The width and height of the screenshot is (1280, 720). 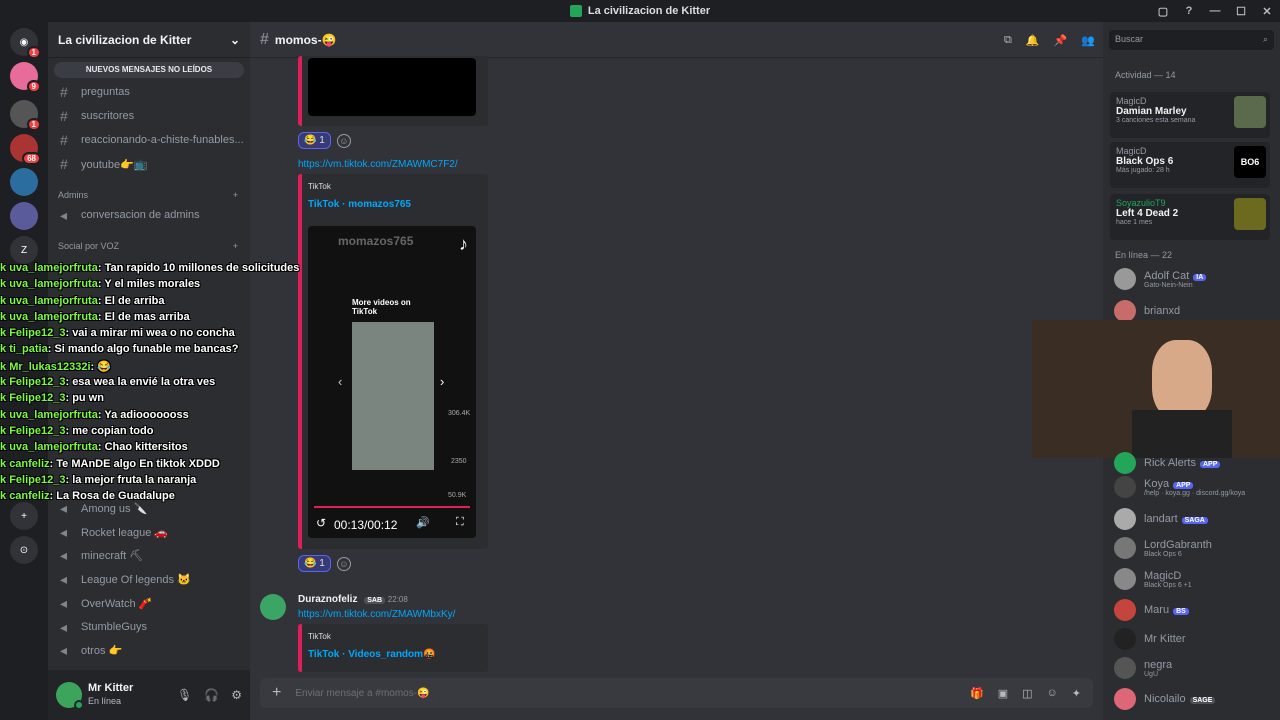 I want to click on chat-message: la mejor fruta la naranja, so click(x=134, y=479).